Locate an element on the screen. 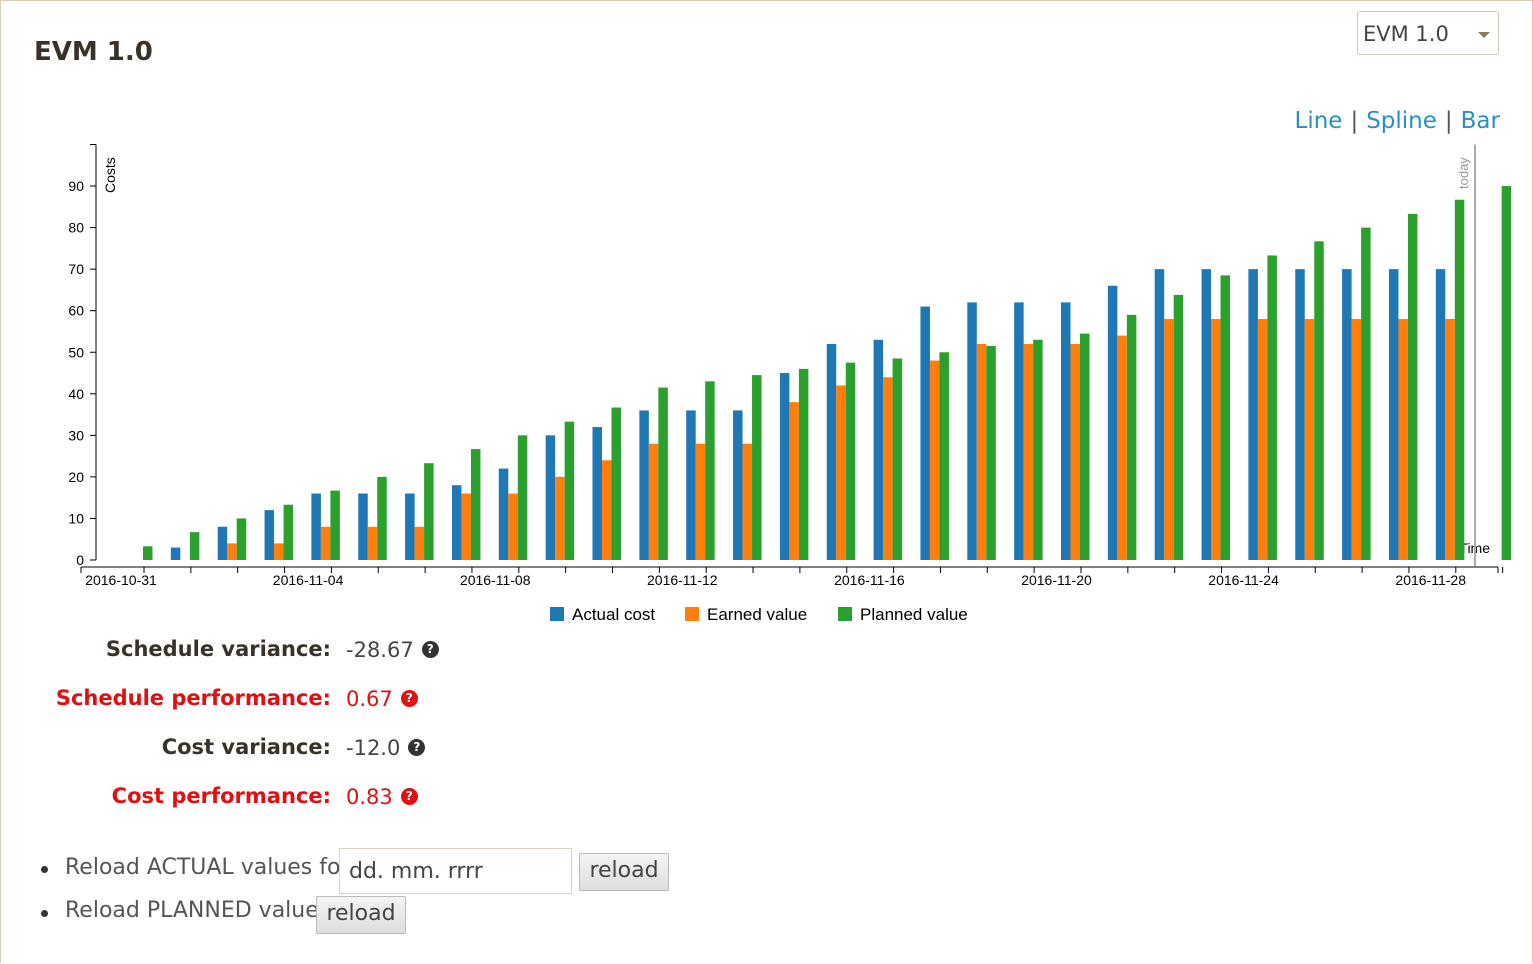 Image resolution: width=1533 pixels, height=964 pixels. x-tick-label: 2016-11-28 is located at coordinates (1430, 580).